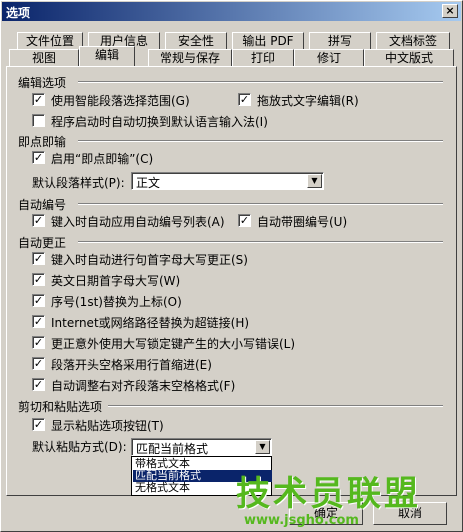 Image resolution: width=463 pixels, height=532 pixels. Describe the element at coordinates (50, 40) in the screenshot. I see `tab-file-location: 文件位置` at that location.